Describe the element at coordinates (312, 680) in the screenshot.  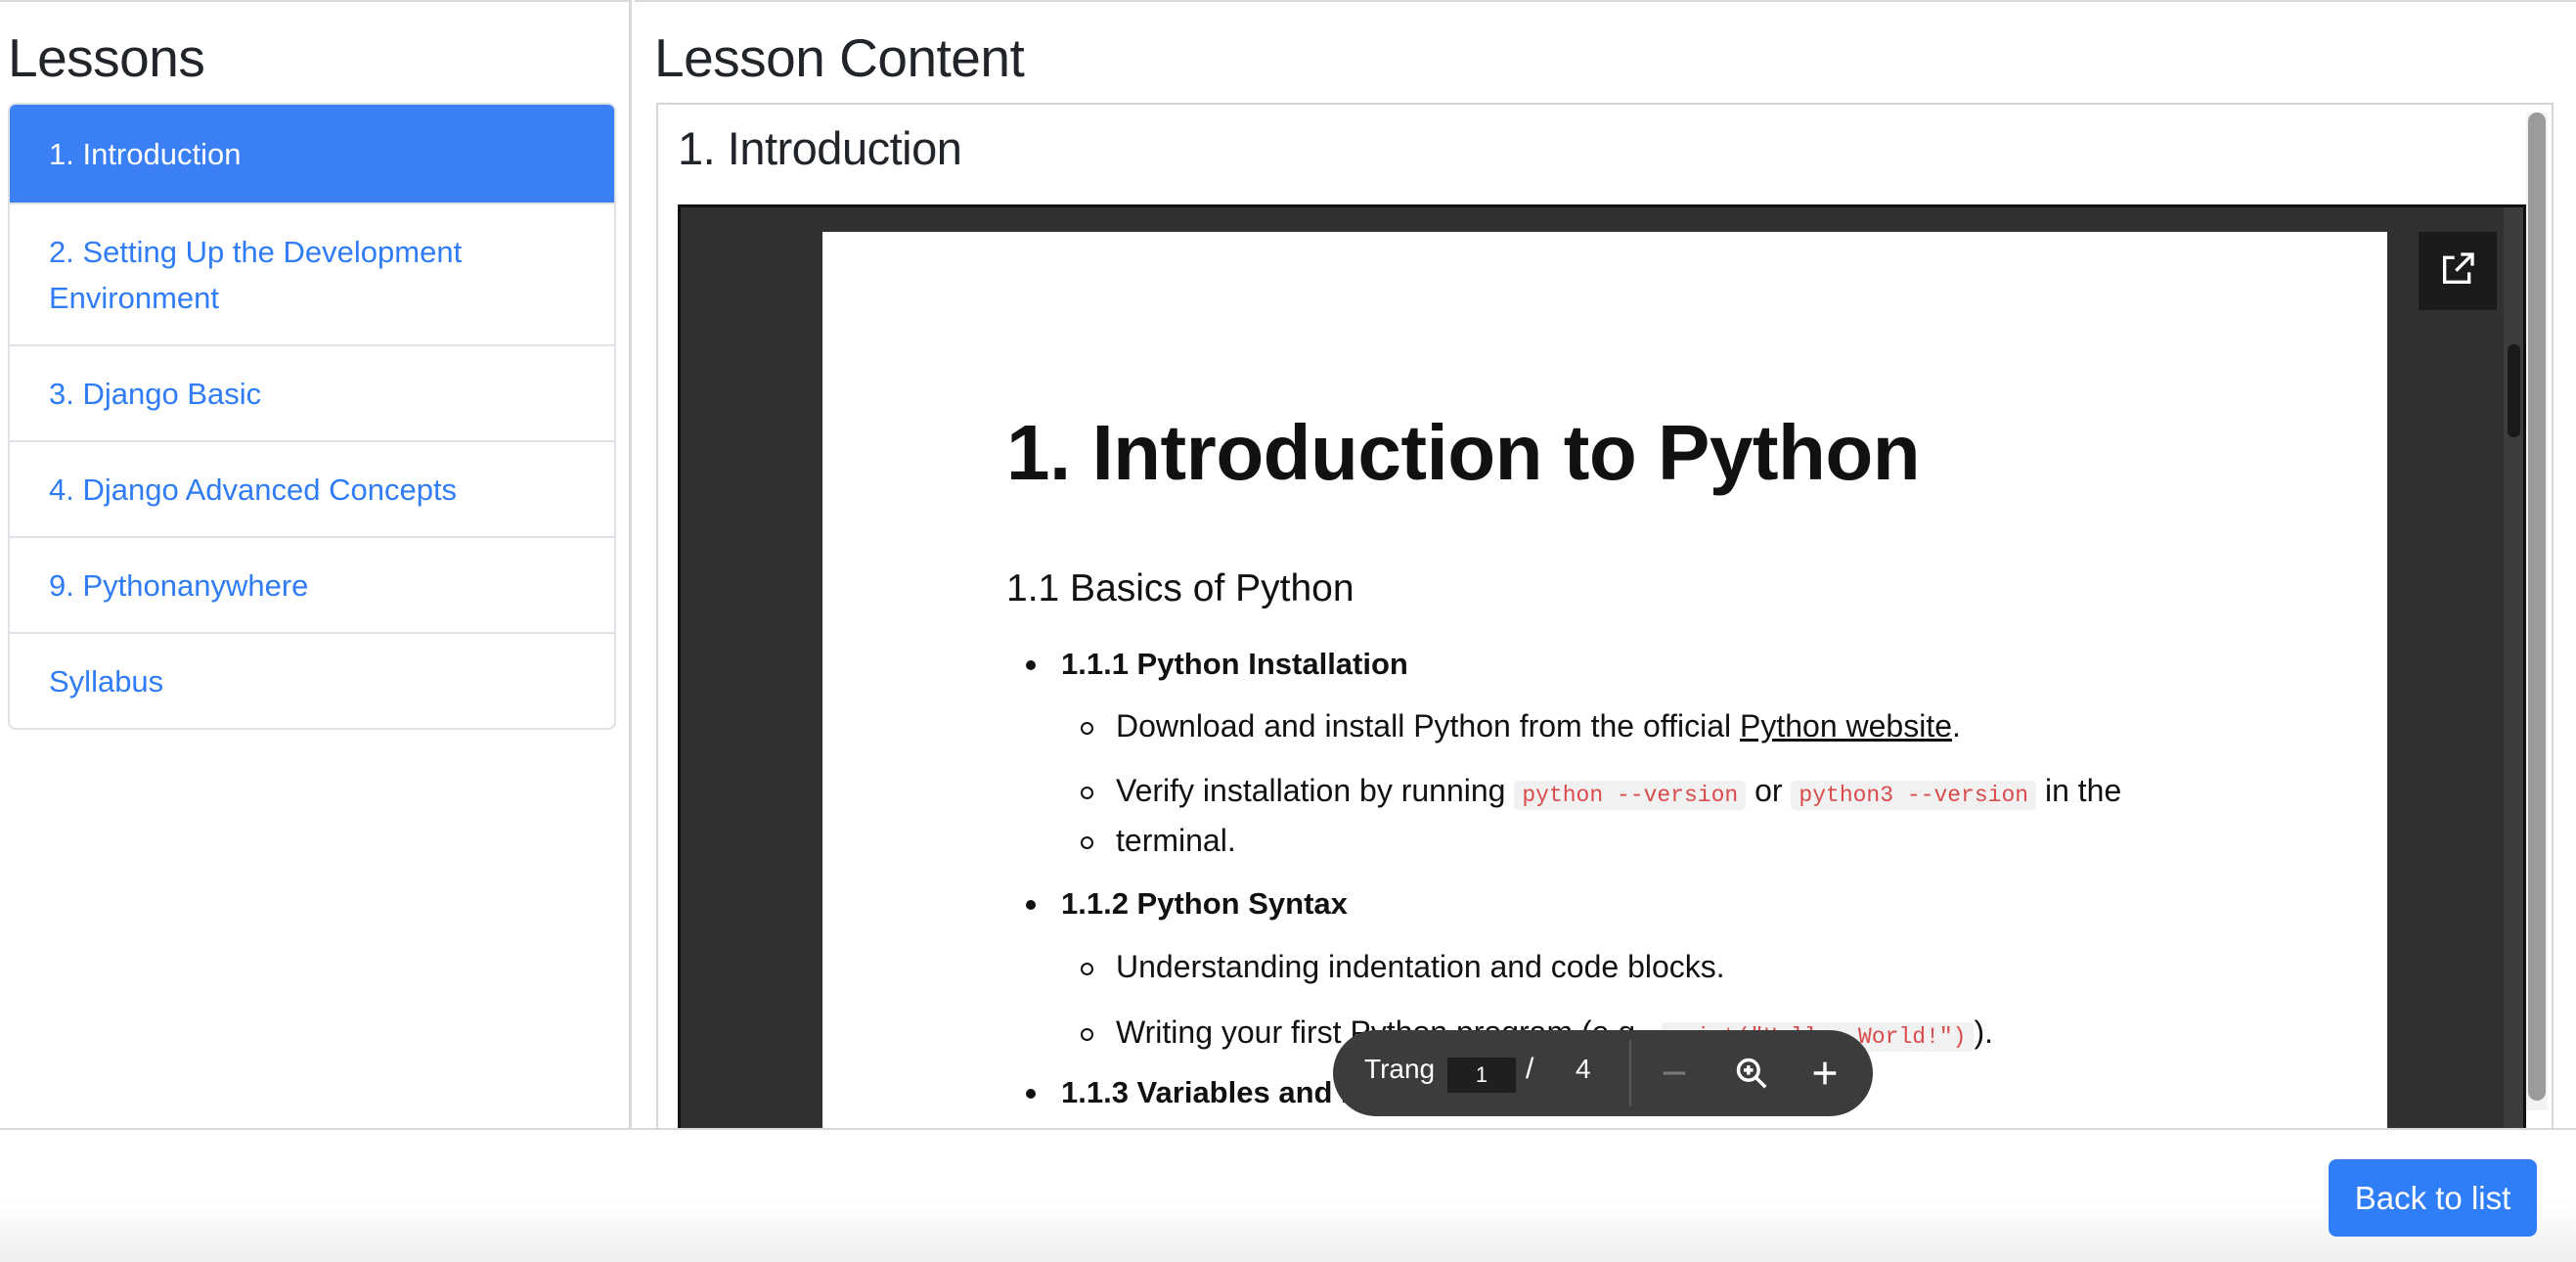
I see `lesson-item-syllabus: Syllabus` at that location.